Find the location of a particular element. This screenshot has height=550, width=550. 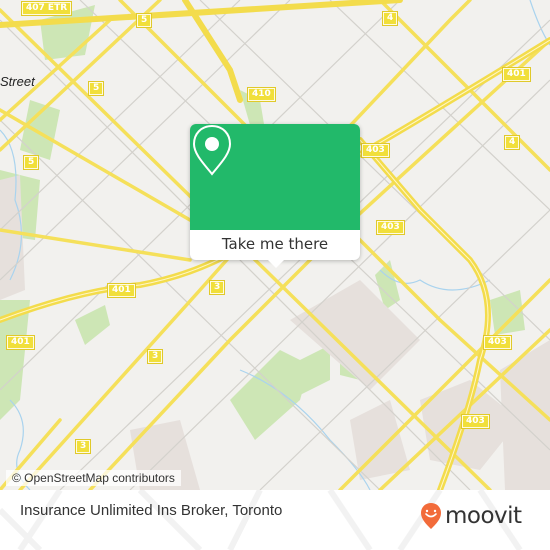

brand-name: moovit is located at coordinates (483, 516).